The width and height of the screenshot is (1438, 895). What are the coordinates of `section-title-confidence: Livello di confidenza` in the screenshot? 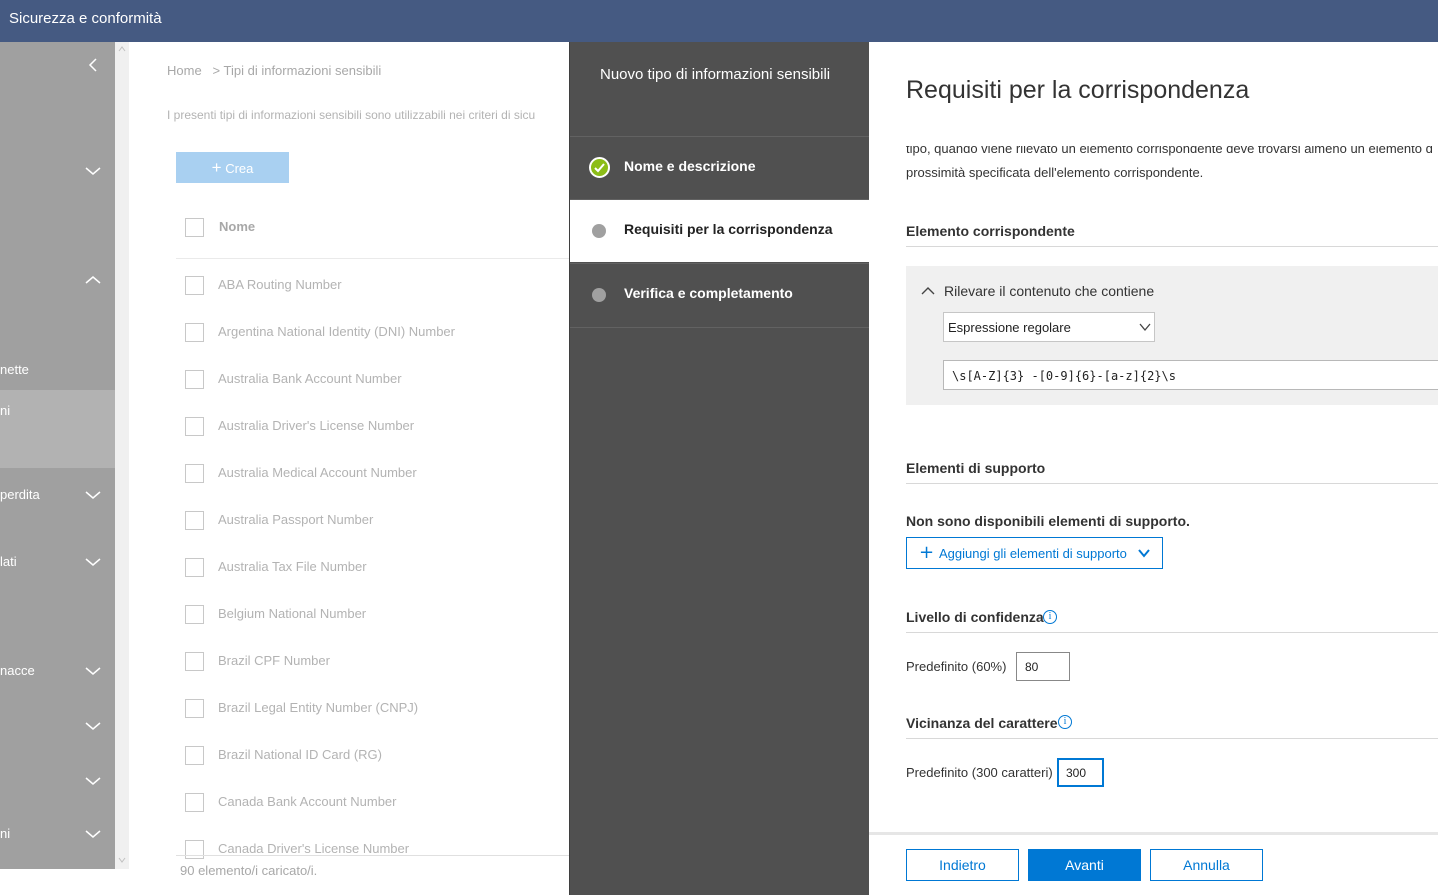 It's located at (975, 617).